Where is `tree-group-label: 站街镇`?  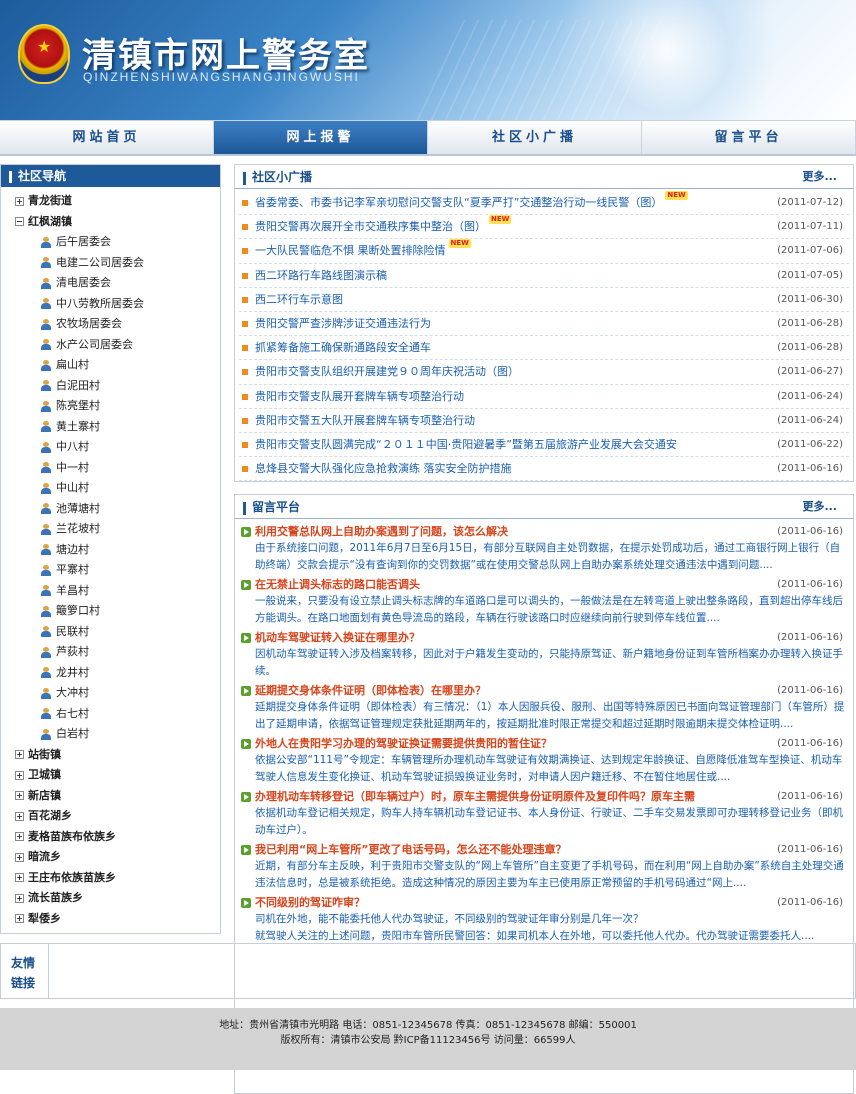
tree-group-label: 站街镇 is located at coordinates (44, 754).